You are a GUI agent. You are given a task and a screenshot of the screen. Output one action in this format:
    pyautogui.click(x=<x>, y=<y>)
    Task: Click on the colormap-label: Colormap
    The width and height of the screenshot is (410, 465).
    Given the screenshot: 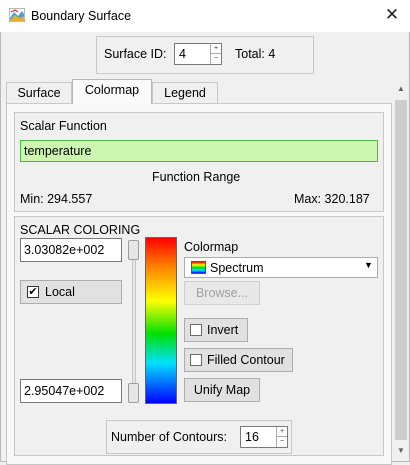 What is the action you would take?
    pyautogui.click(x=211, y=247)
    